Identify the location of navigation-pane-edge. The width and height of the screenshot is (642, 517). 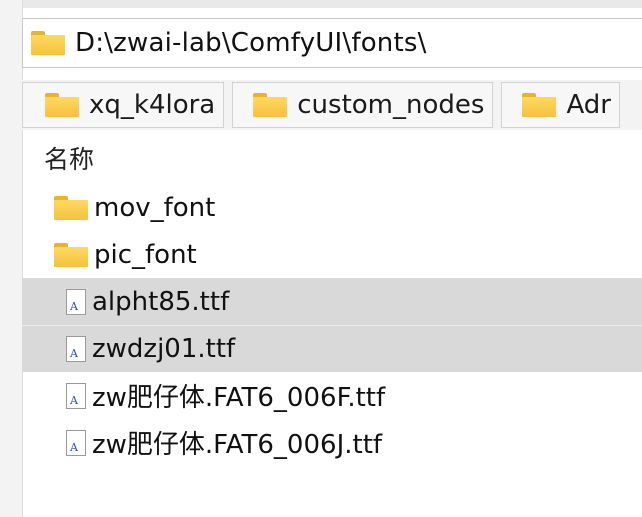
(11, 258).